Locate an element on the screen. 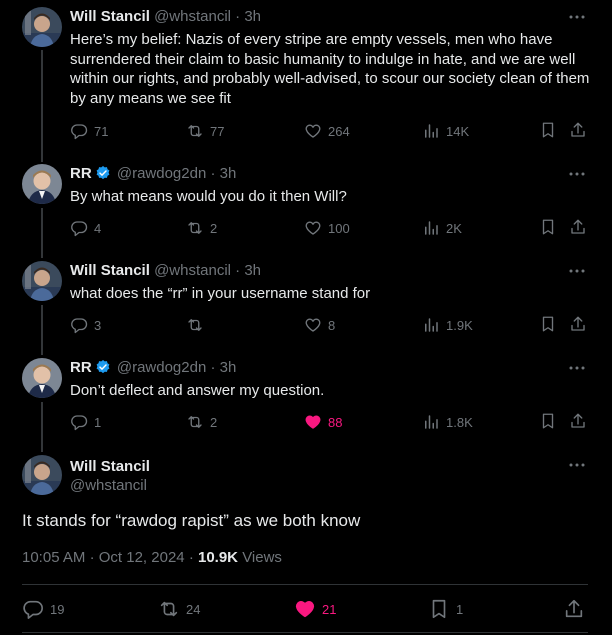 The width and height of the screenshot is (612, 635). views-button: 1.9K is located at coordinates (447, 325).